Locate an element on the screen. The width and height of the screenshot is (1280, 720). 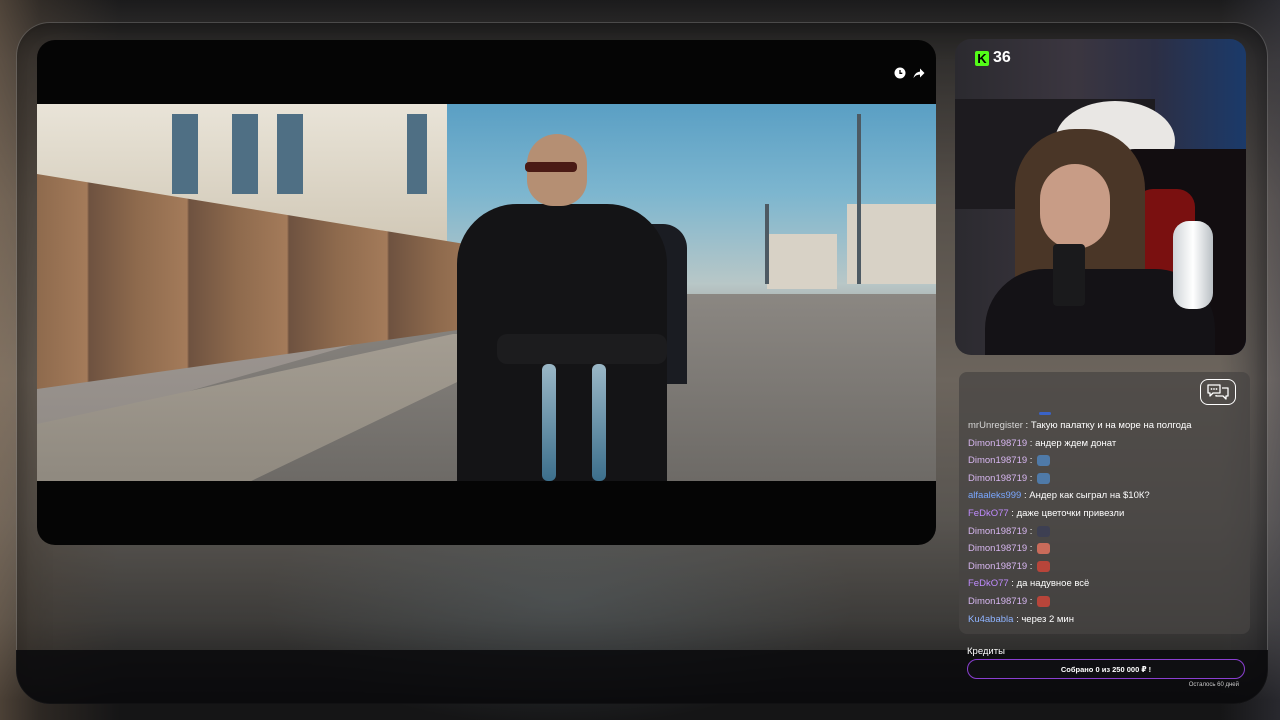
chat-text: да надувное всё is located at coordinates (1053, 584).